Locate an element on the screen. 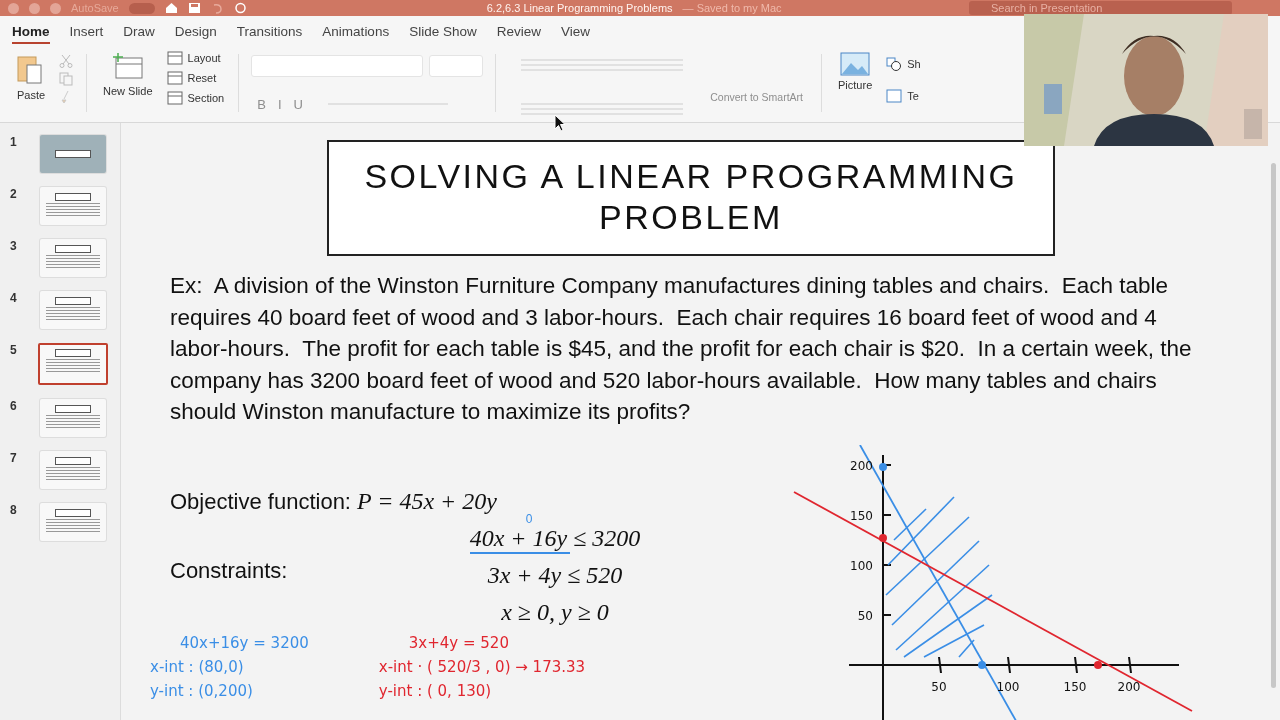 This screenshot has width=1280, height=720. new-slide-icon is located at coordinates (127, 67).